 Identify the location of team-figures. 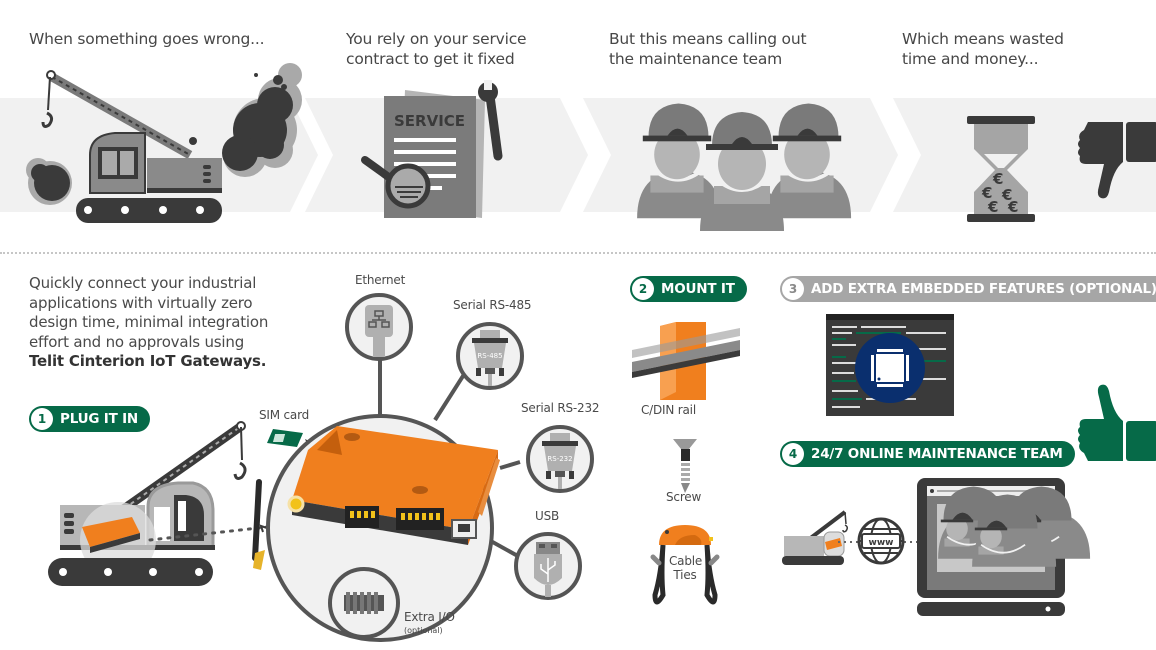
(744, 167).